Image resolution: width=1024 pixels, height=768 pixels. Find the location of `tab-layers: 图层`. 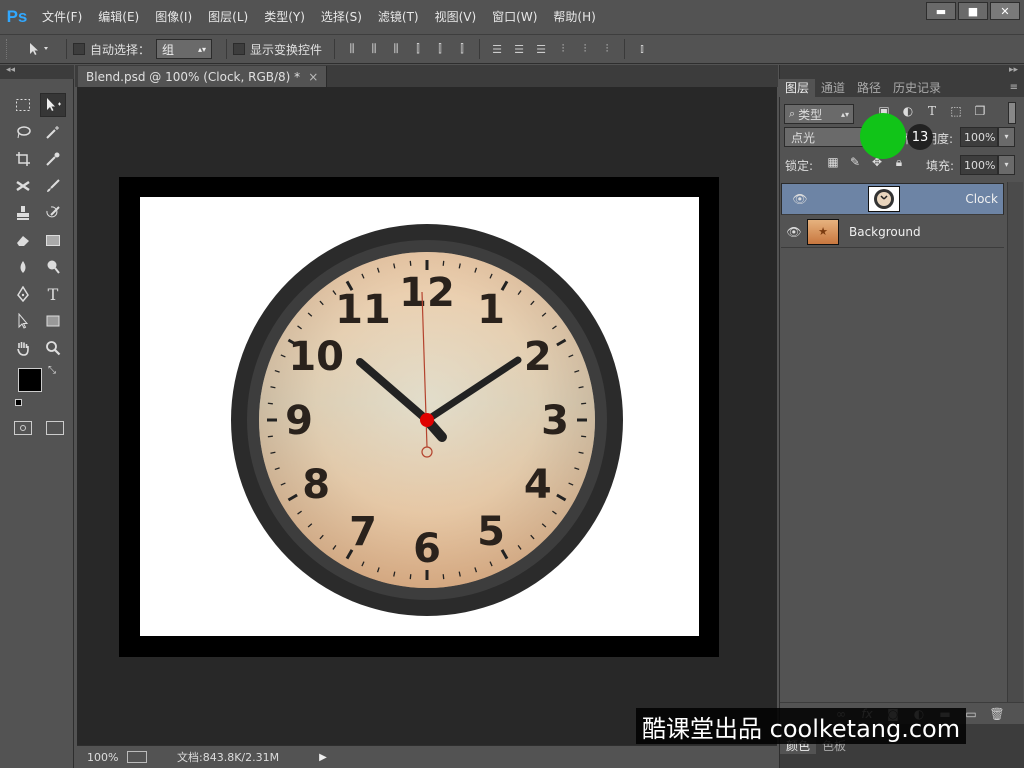

tab-layers: 图层 is located at coordinates (797, 88).